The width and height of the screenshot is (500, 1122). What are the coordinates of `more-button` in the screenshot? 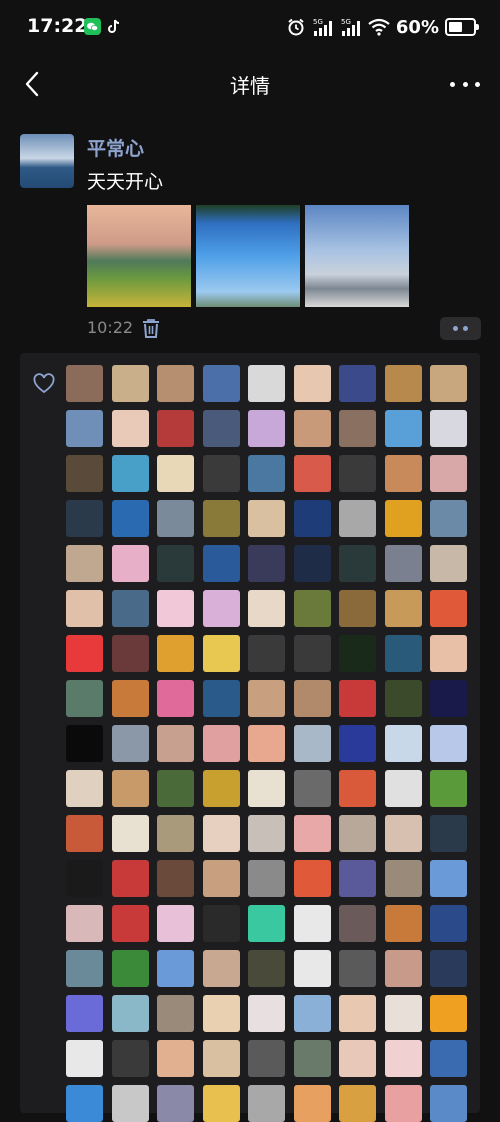 It's located at (465, 84).